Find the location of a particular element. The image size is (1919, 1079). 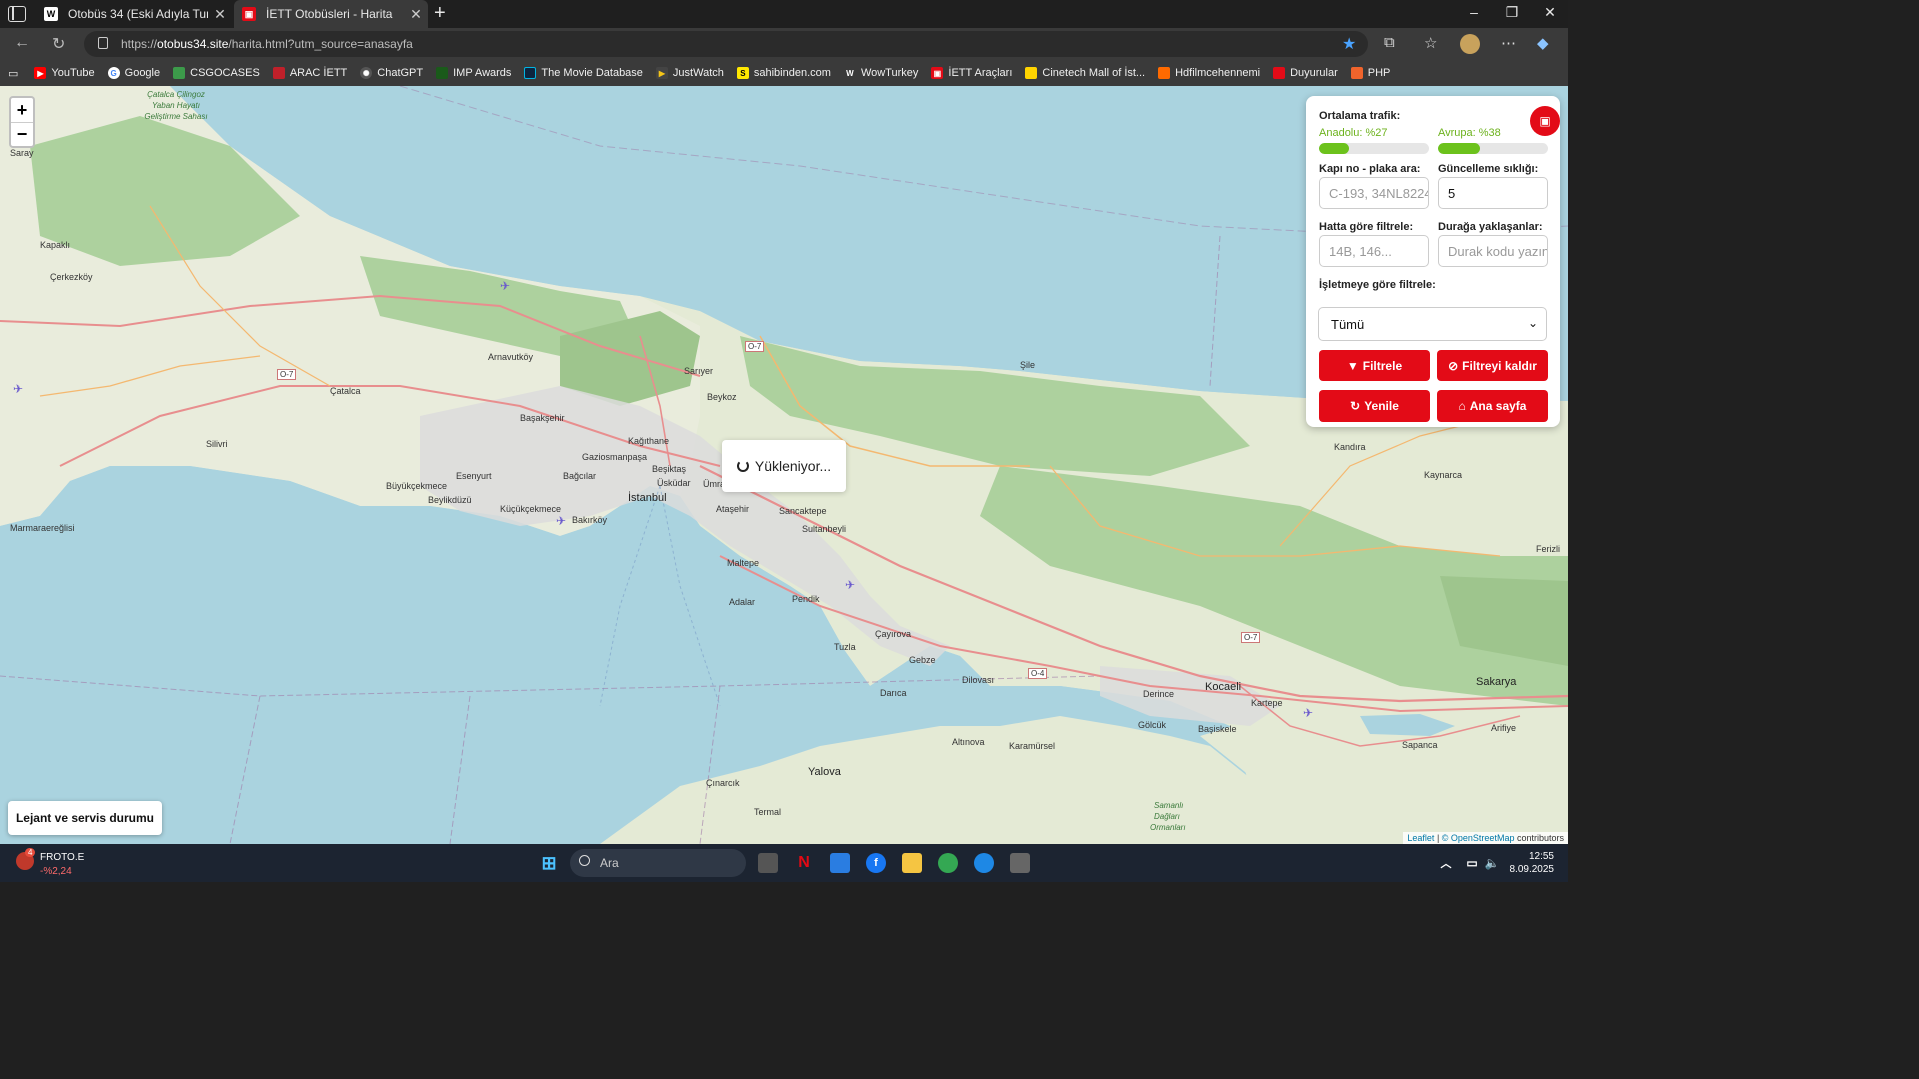

map-label-kocaeli: Kocaeli is located at coordinates (1223, 687).